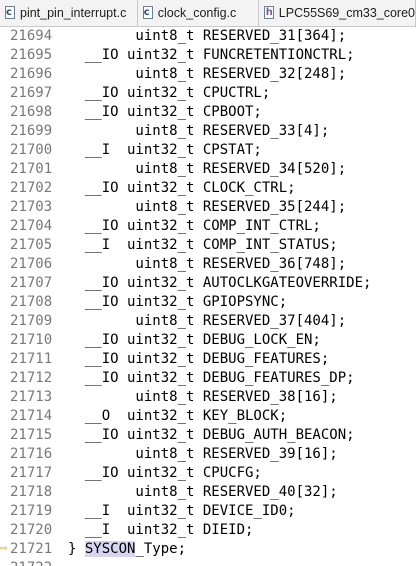  Describe the element at coordinates (31, 150) in the screenshot. I see `line-number: 21700` at that location.